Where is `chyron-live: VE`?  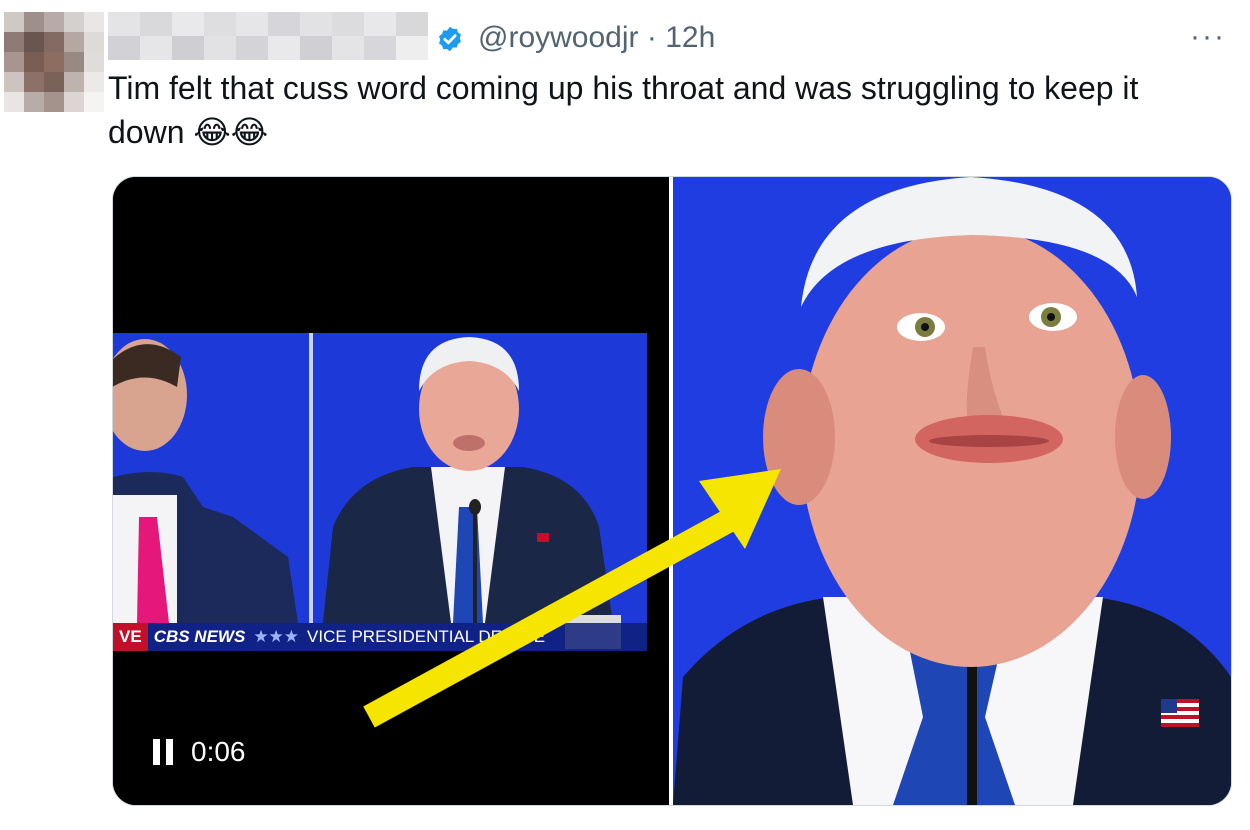
chyron-live: VE is located at coordinates (130, 637).